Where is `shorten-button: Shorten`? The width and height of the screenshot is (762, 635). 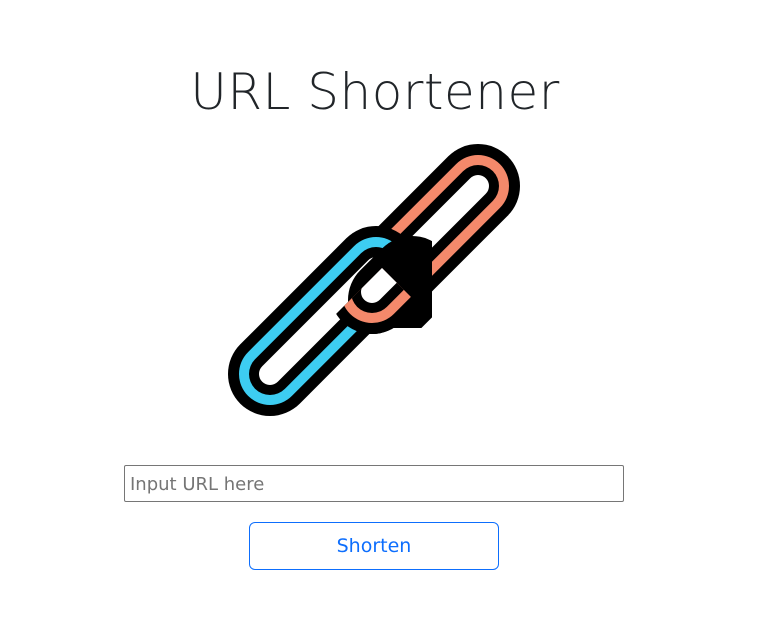 shorten-button: Shorten is located at coordinates (374, 546).